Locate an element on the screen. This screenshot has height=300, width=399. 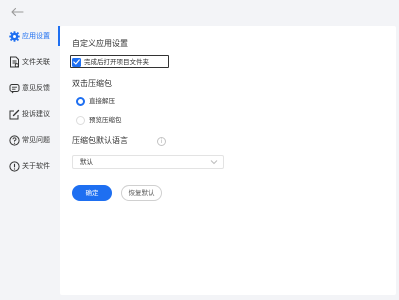
sidebar-item-label: 投诉建议 is located at coordinates (36, 114).